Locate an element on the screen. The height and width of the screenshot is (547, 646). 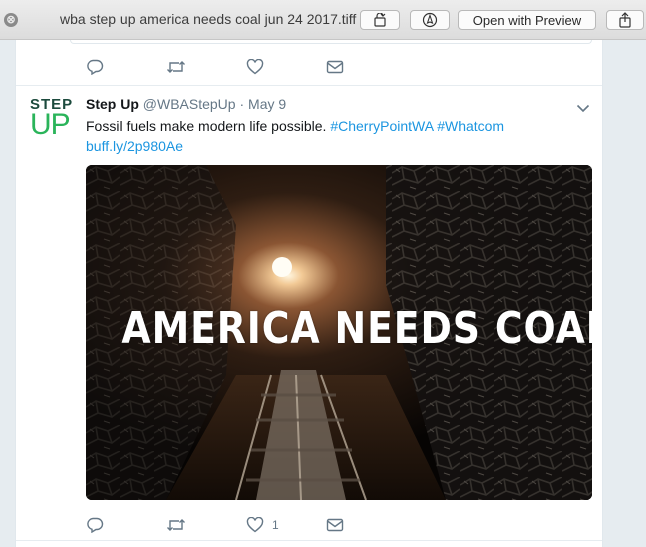
display-name: Step Up is located at coordinates (112, 104).